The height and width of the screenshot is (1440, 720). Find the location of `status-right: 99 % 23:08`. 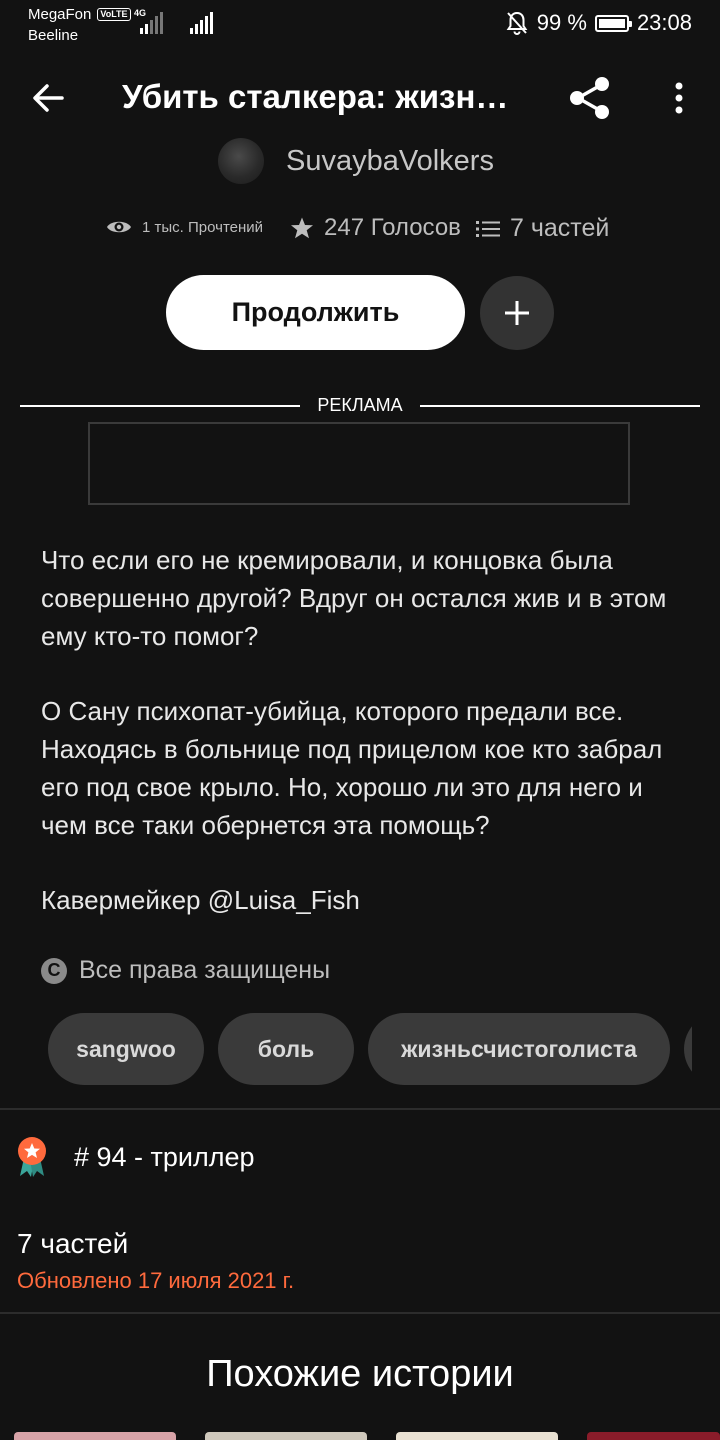

status-right: 99 % 23:08 is located at coordinates (598, 23).